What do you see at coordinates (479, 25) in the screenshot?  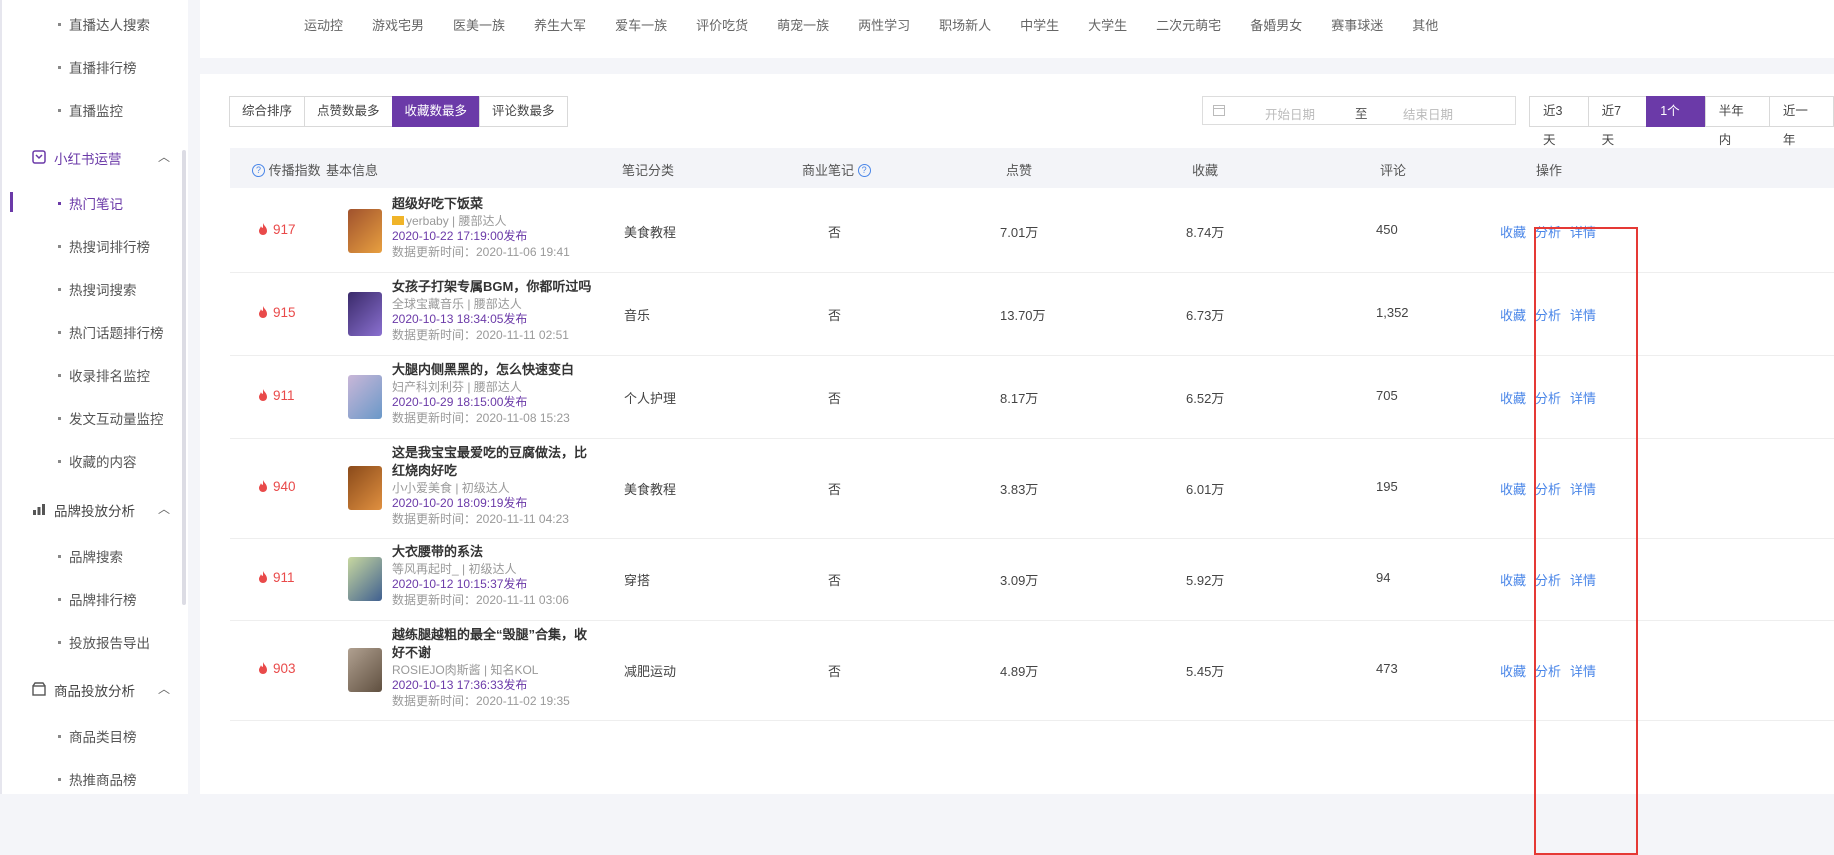 I see `tag-item: 医美一族` at bounding box center [479, 25].